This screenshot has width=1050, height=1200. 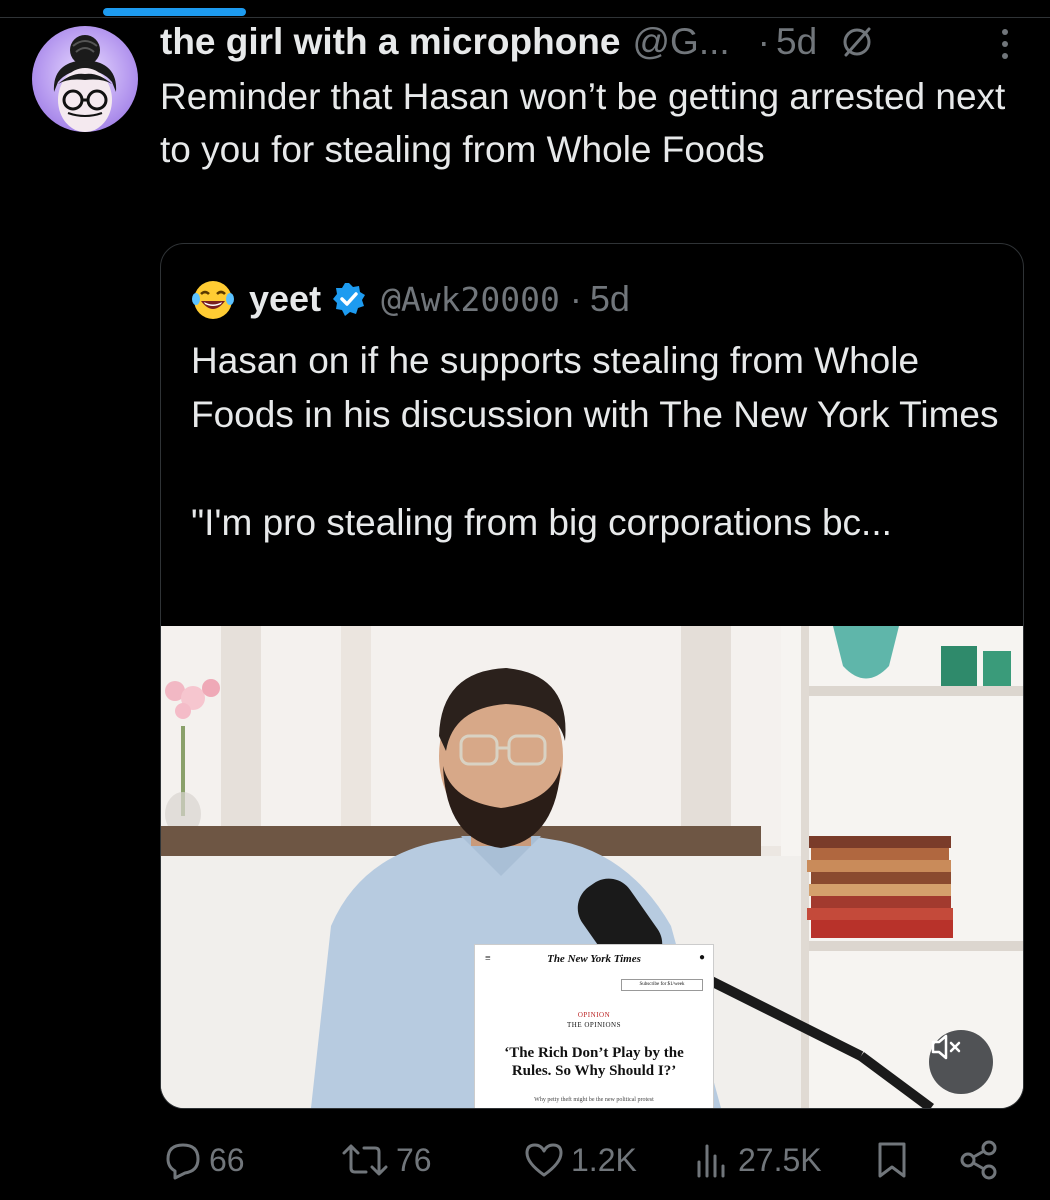 I want to click on avatar, so click(x=85, y=79).